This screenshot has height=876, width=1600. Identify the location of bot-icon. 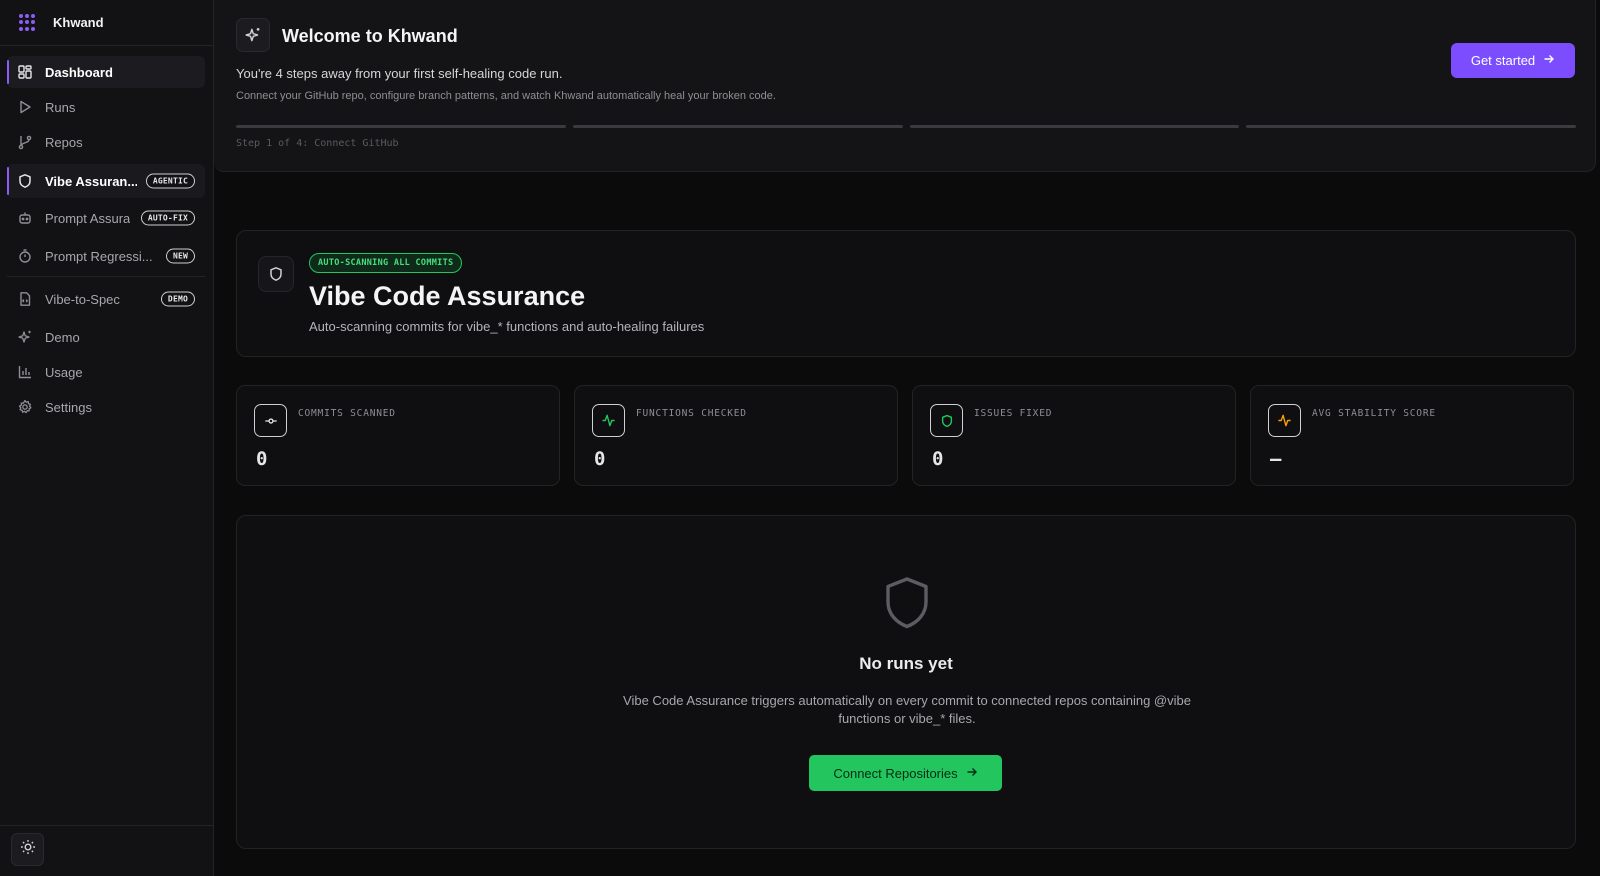
(25, 218).